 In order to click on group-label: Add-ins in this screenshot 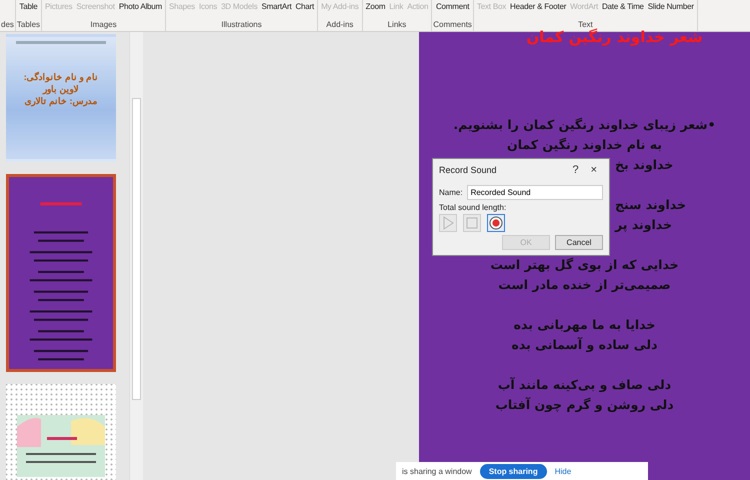, I will do `click(340, 25)`.